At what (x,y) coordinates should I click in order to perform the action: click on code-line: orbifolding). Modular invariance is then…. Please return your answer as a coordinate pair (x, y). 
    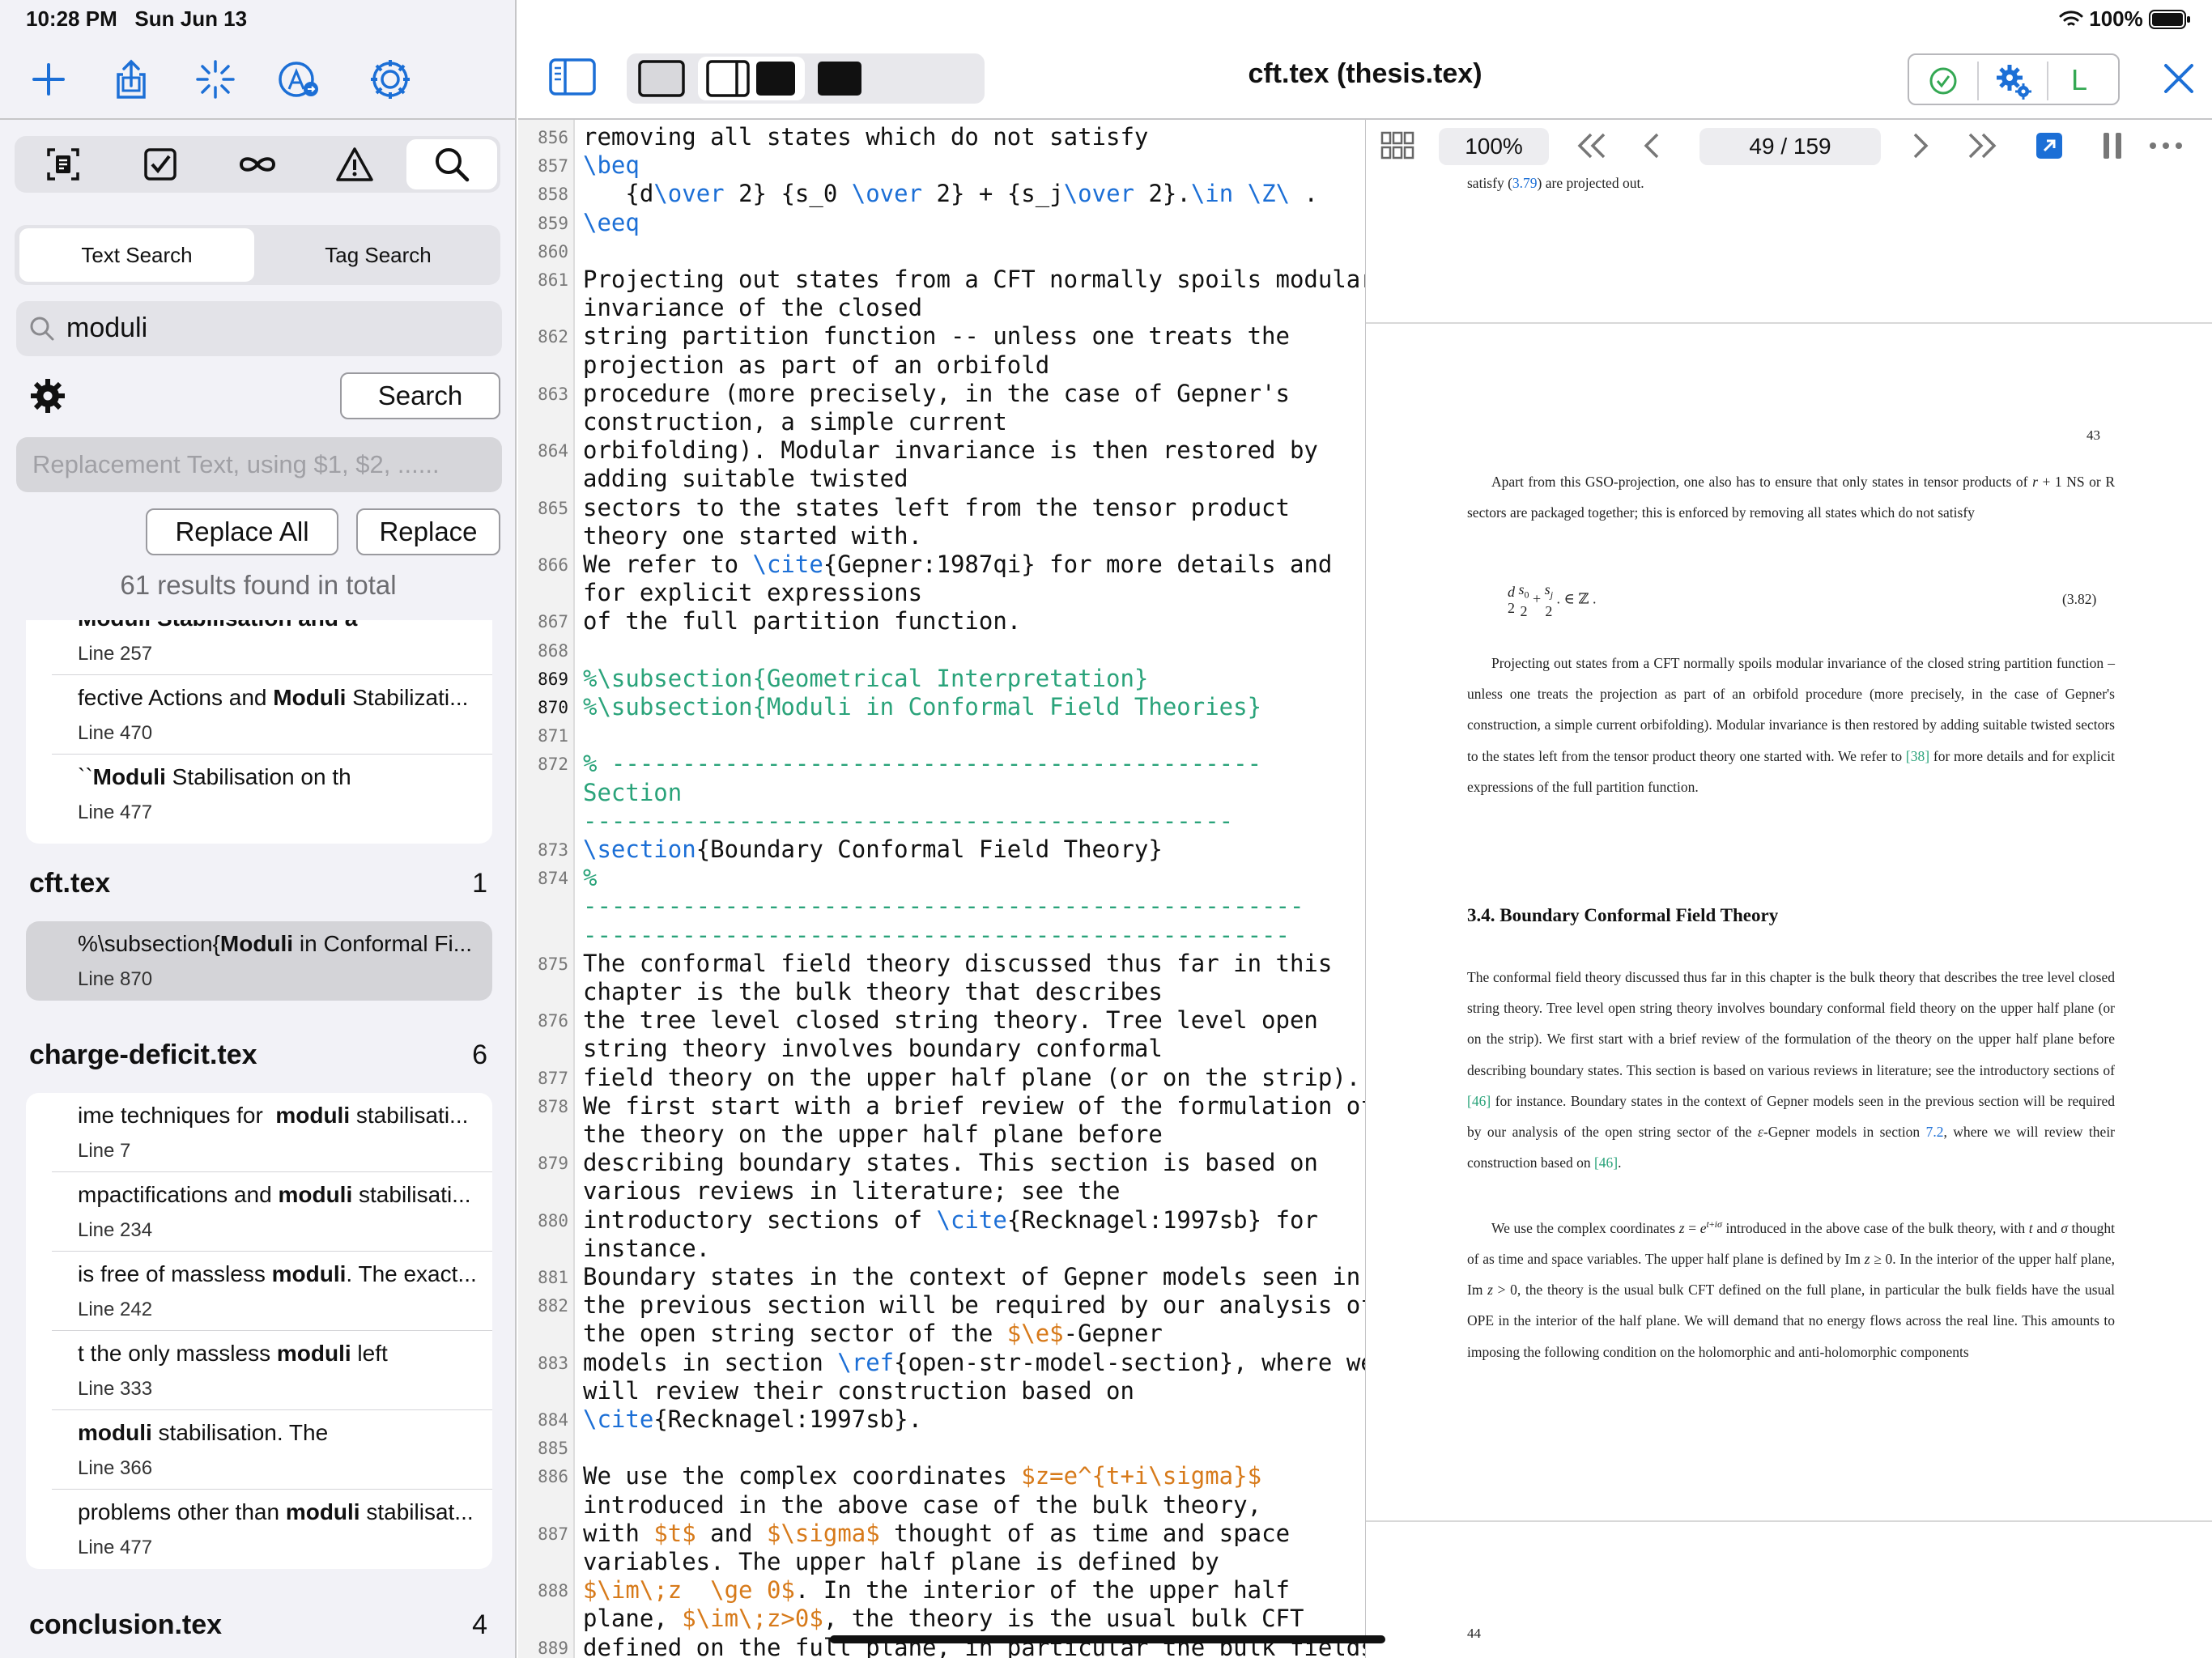
    Looking at the image, I should click on (951, 450).